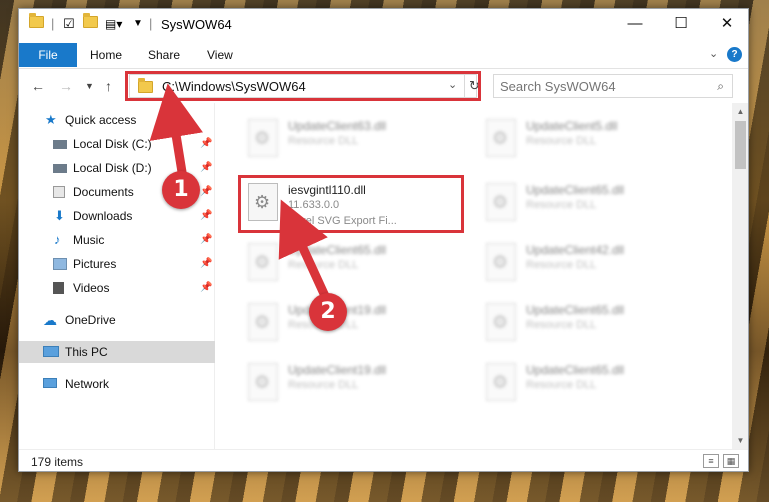 The width and height of the screenshot is (769, 502). Describe the element at coordinates (740, 276) in the screenshot. I see `vertical-scrollbar: ▲ ▼` at that location.